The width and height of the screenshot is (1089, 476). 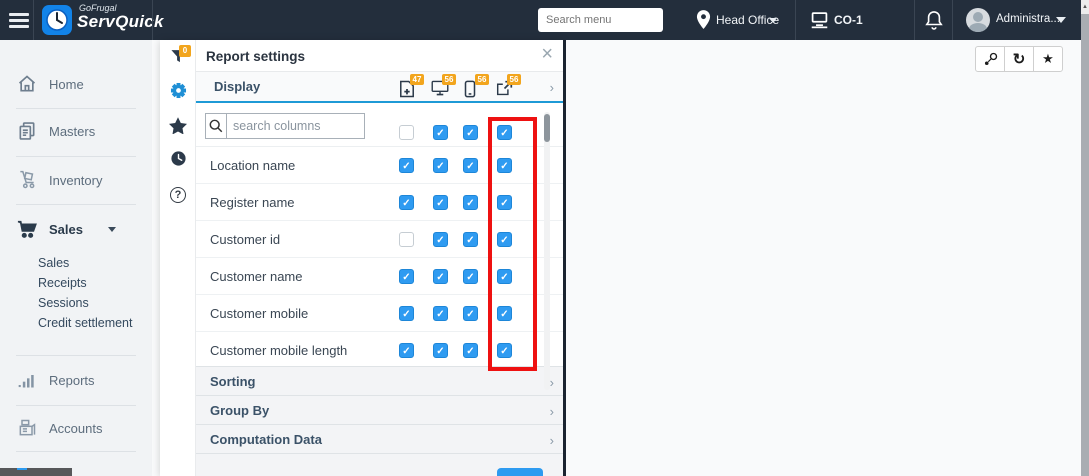 What do you see at coordinates (120, 22) in the screenshot?
I see `brand-line2: ServQuick` at bounding box center [120, 22].